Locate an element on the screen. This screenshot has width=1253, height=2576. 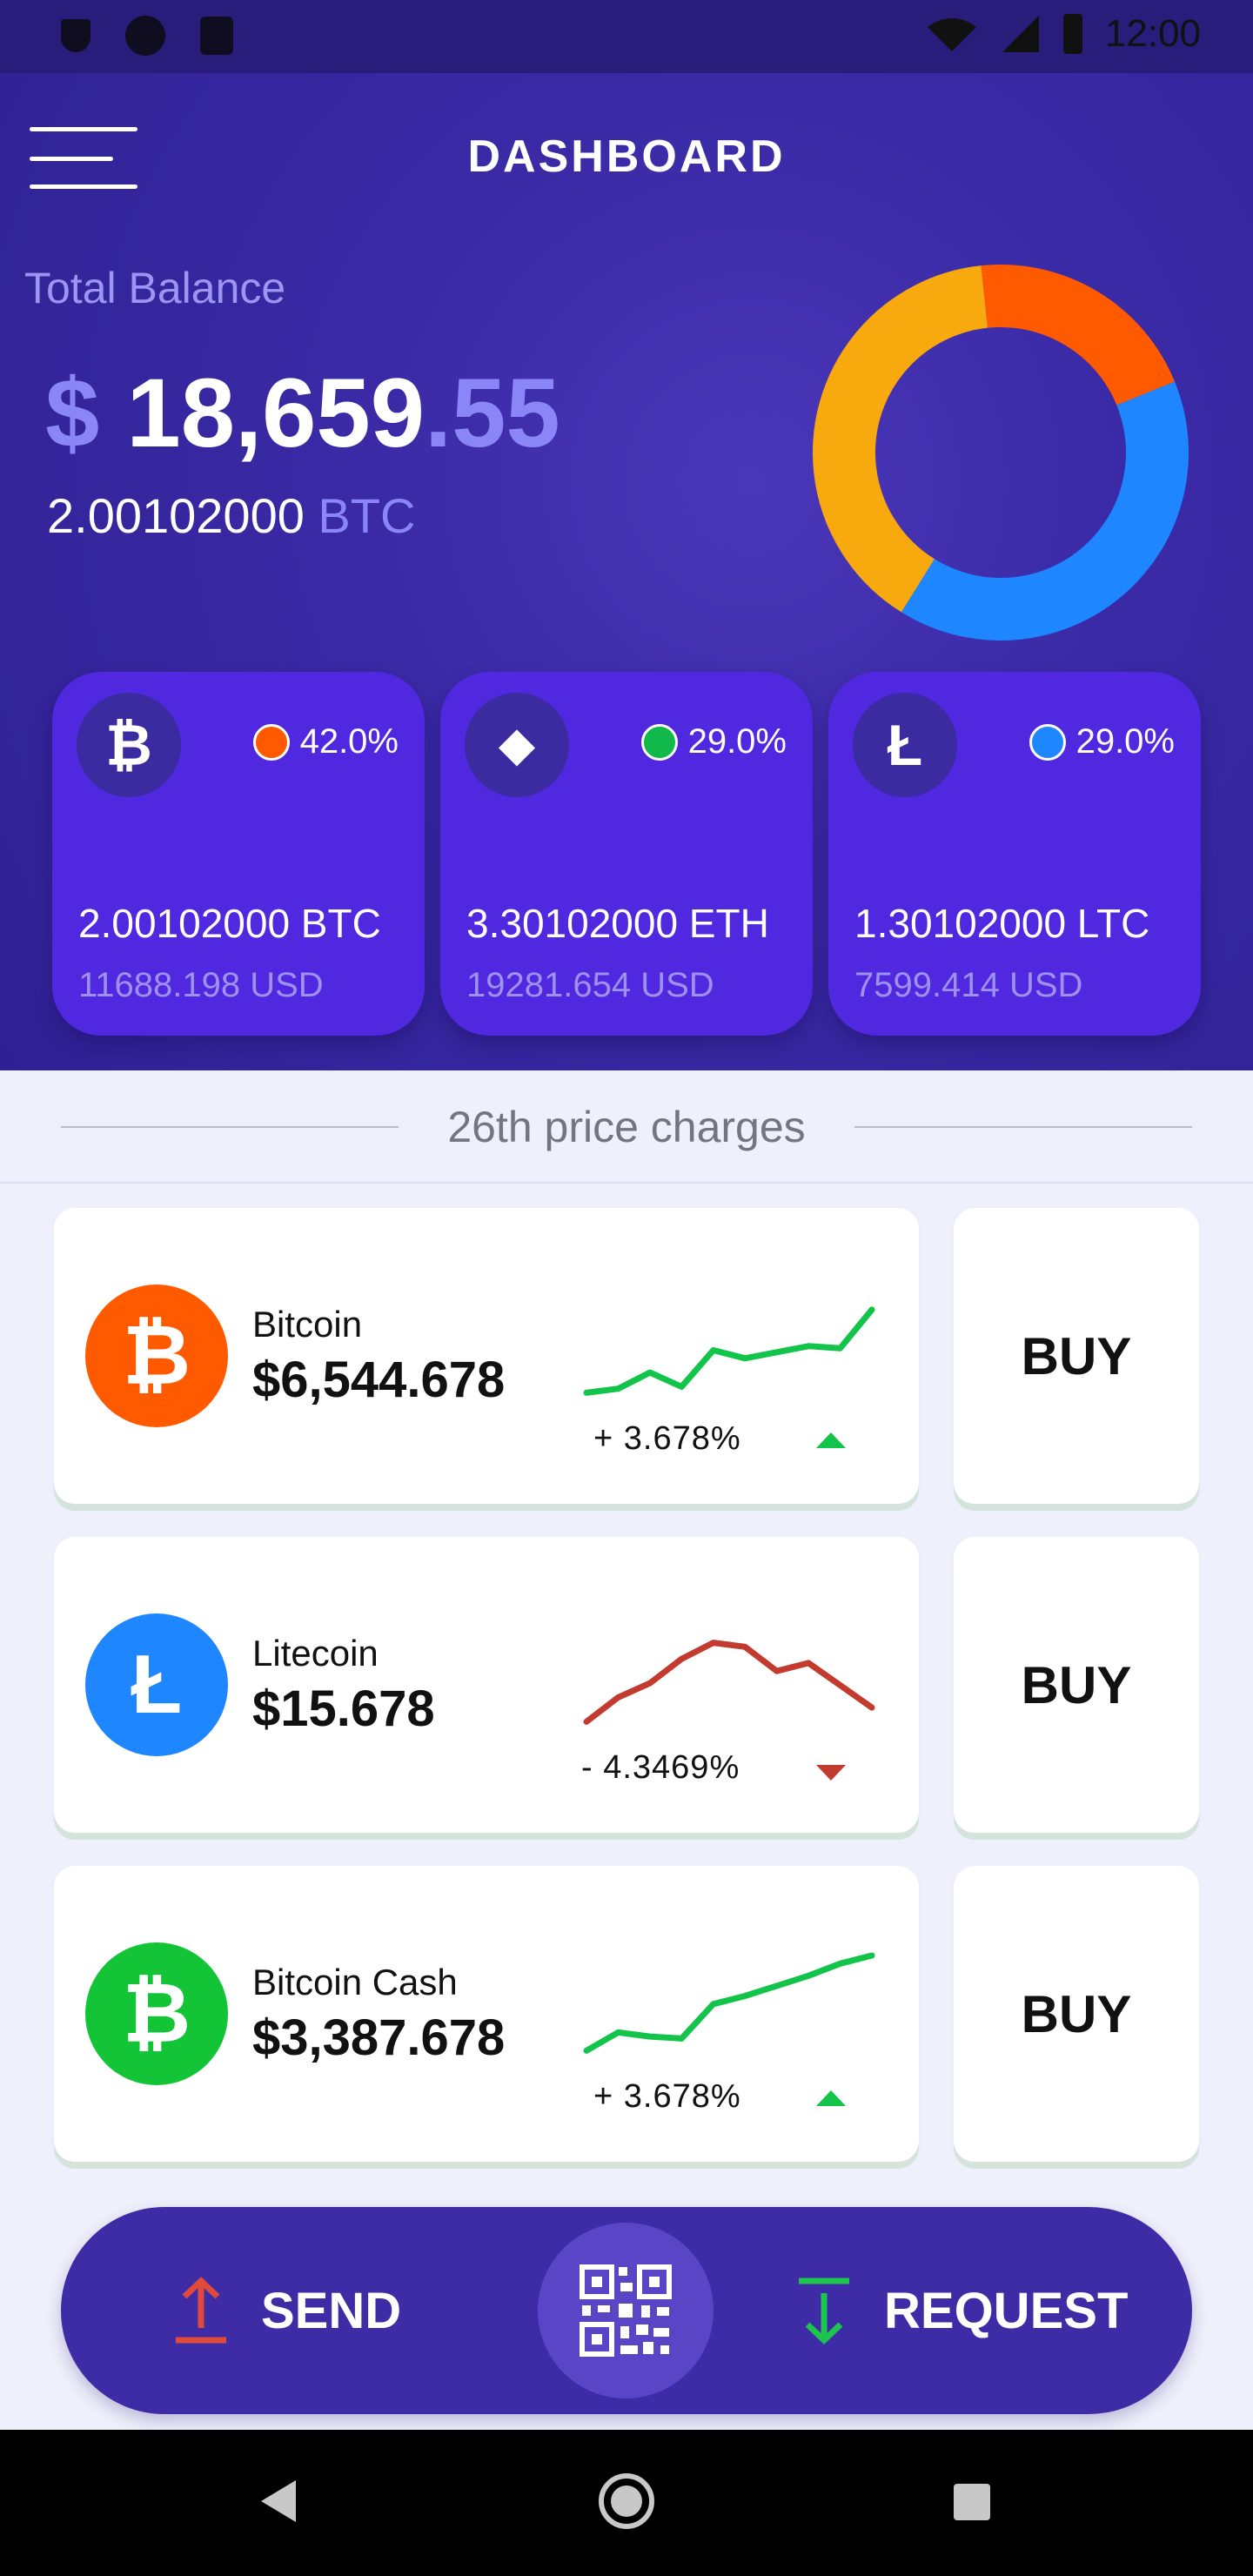
back-icon is located at coordinates (278, 2501).